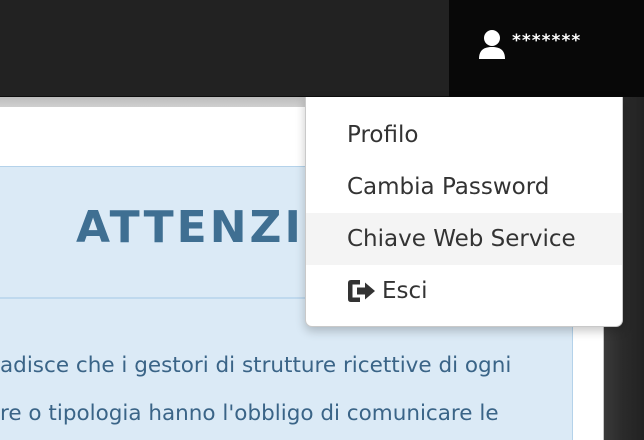 This screenshot has width=644, height=440. I want to click on menu-item-label: Cambia Password, so click(448, 187).